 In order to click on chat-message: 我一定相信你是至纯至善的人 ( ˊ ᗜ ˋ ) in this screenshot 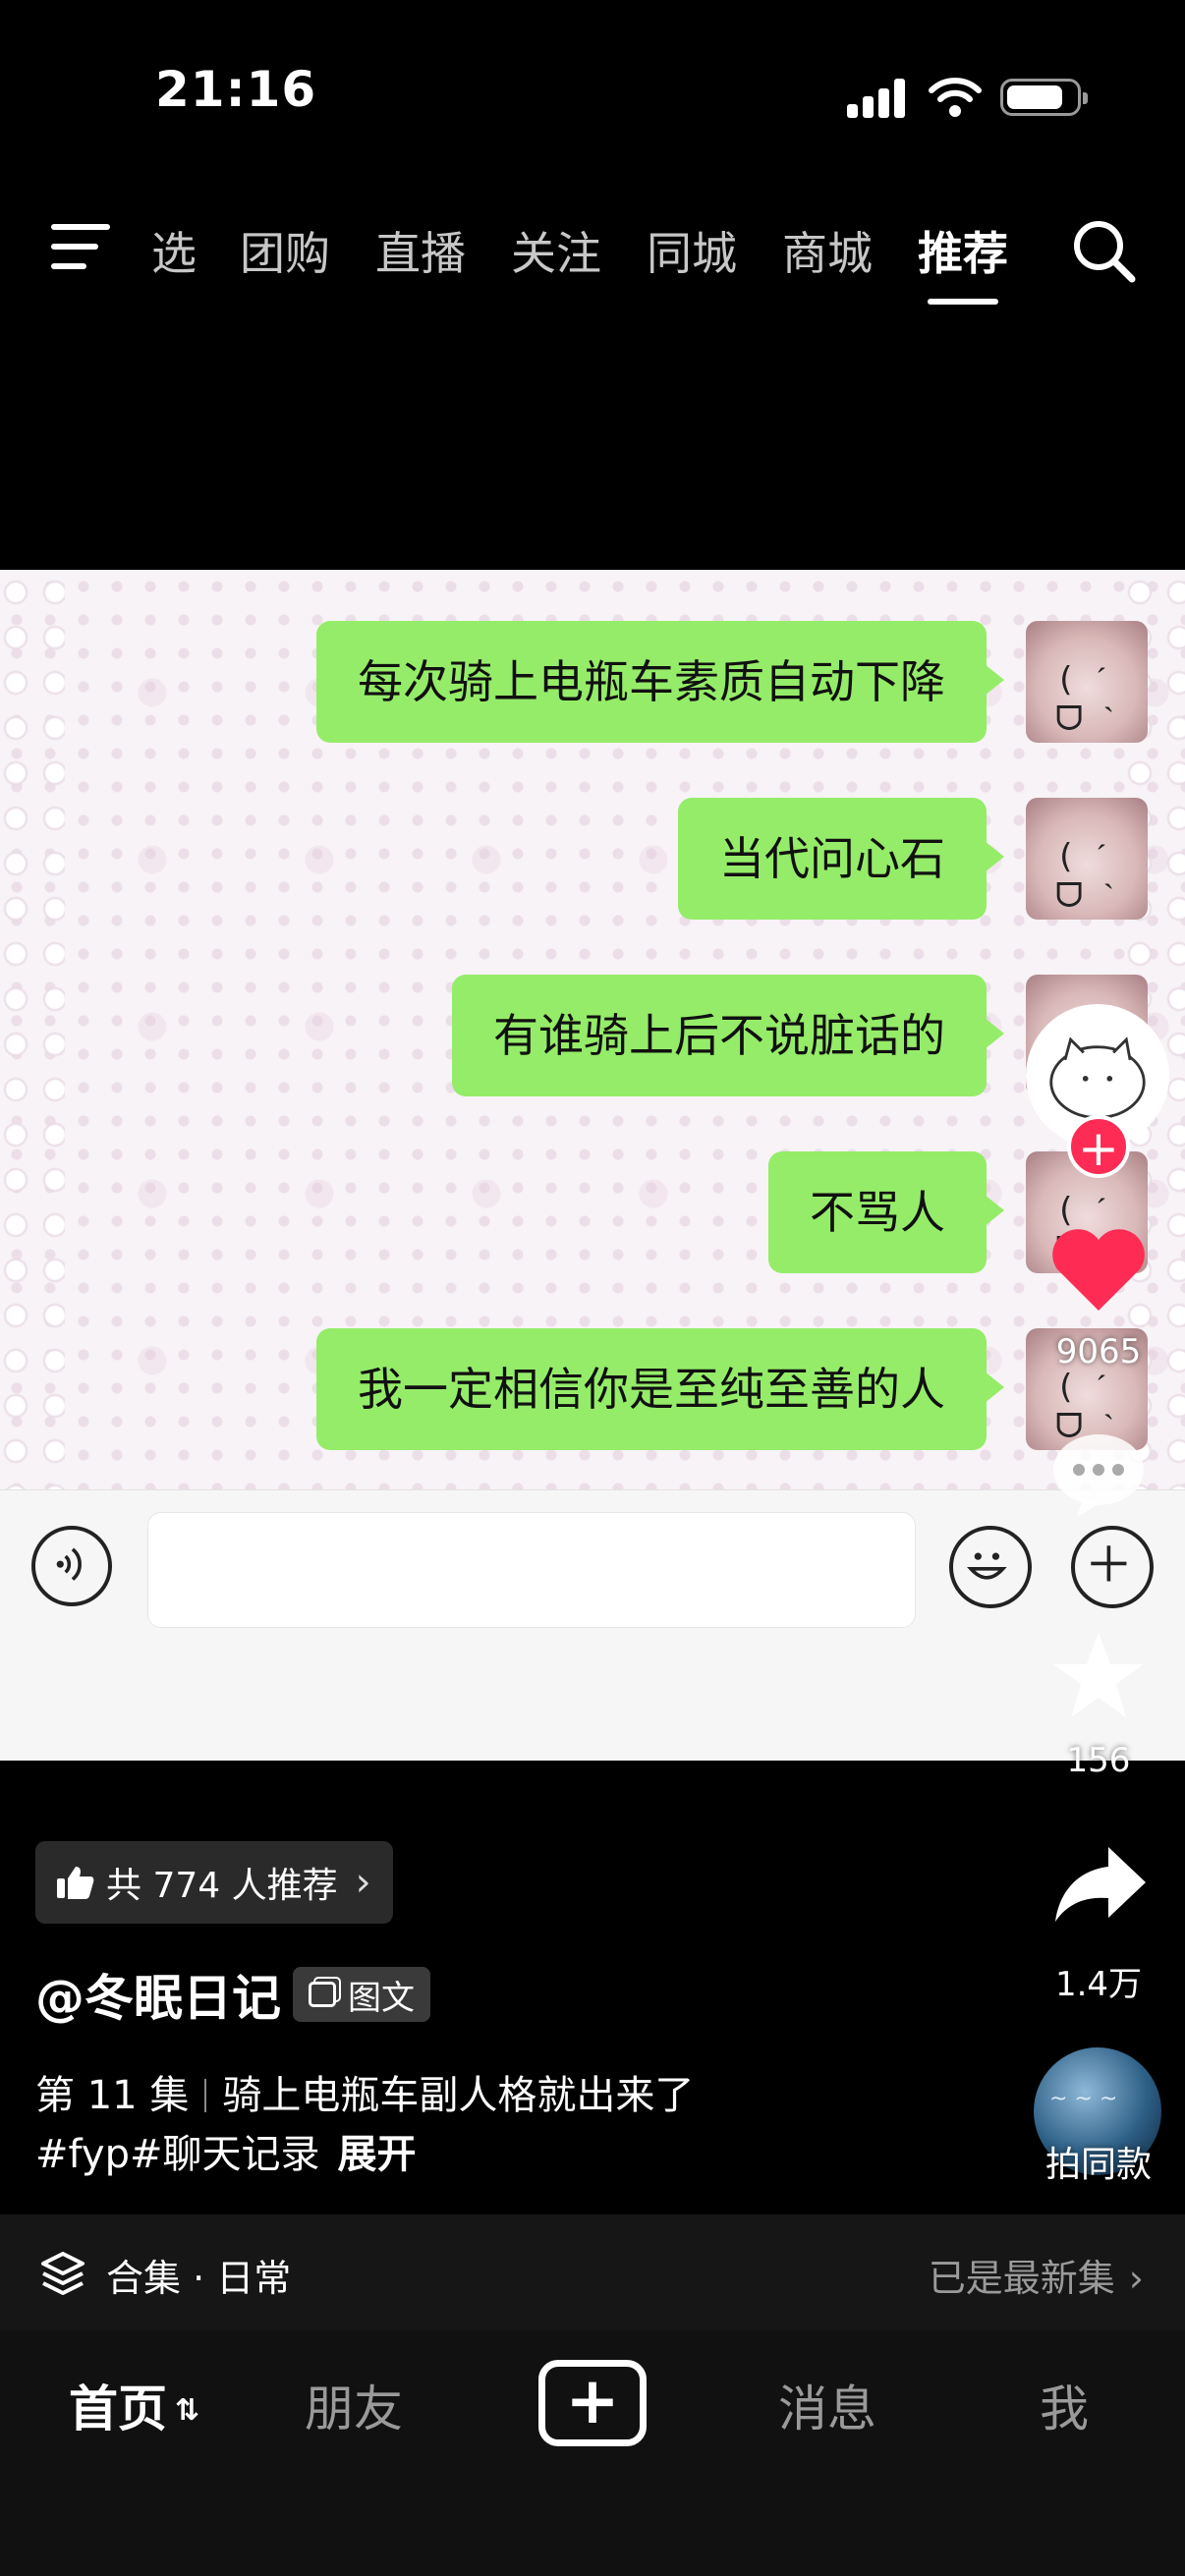, I will do `click(592, 1389)`.